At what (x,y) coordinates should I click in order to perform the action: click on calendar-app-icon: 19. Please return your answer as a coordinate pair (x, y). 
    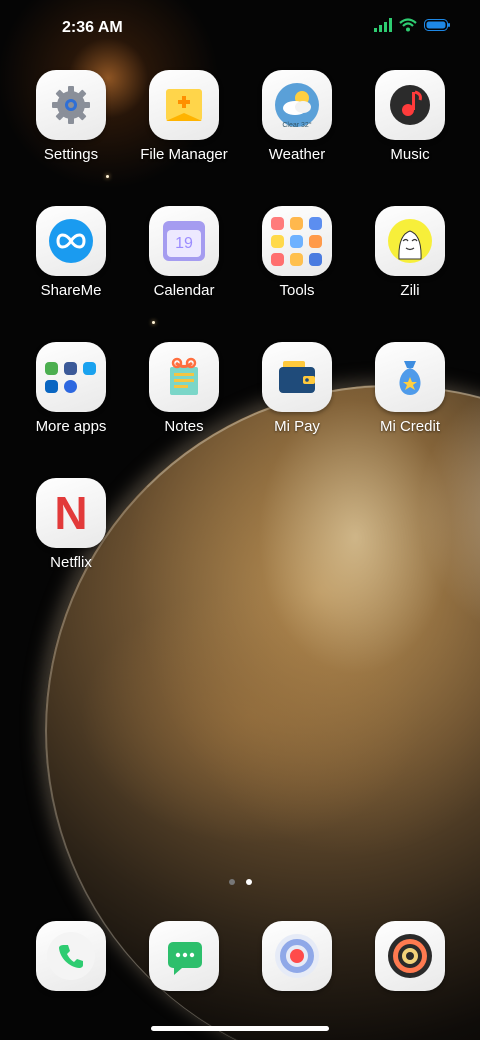
    Looking at the image, I should click on (184, 241).